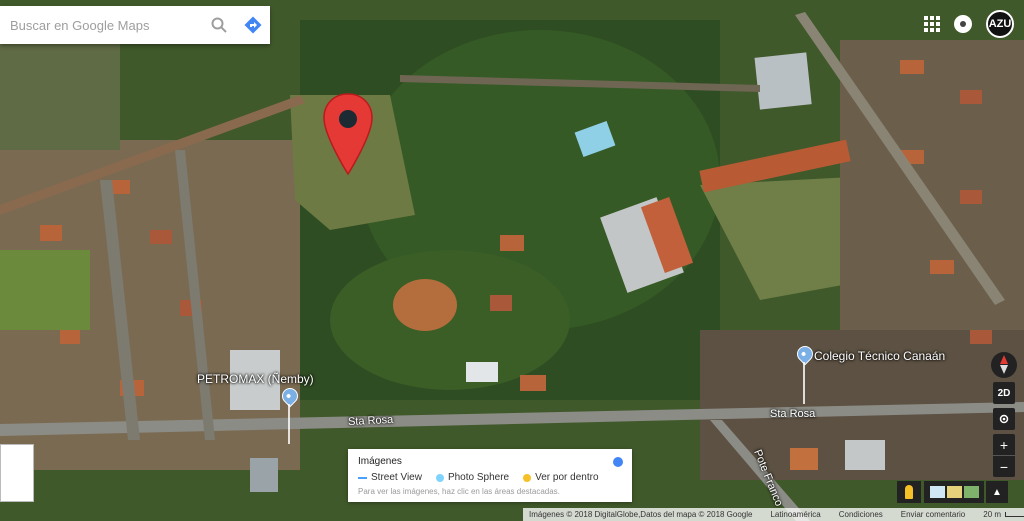  I want to click on my-location-icon, so click(1004, 419).